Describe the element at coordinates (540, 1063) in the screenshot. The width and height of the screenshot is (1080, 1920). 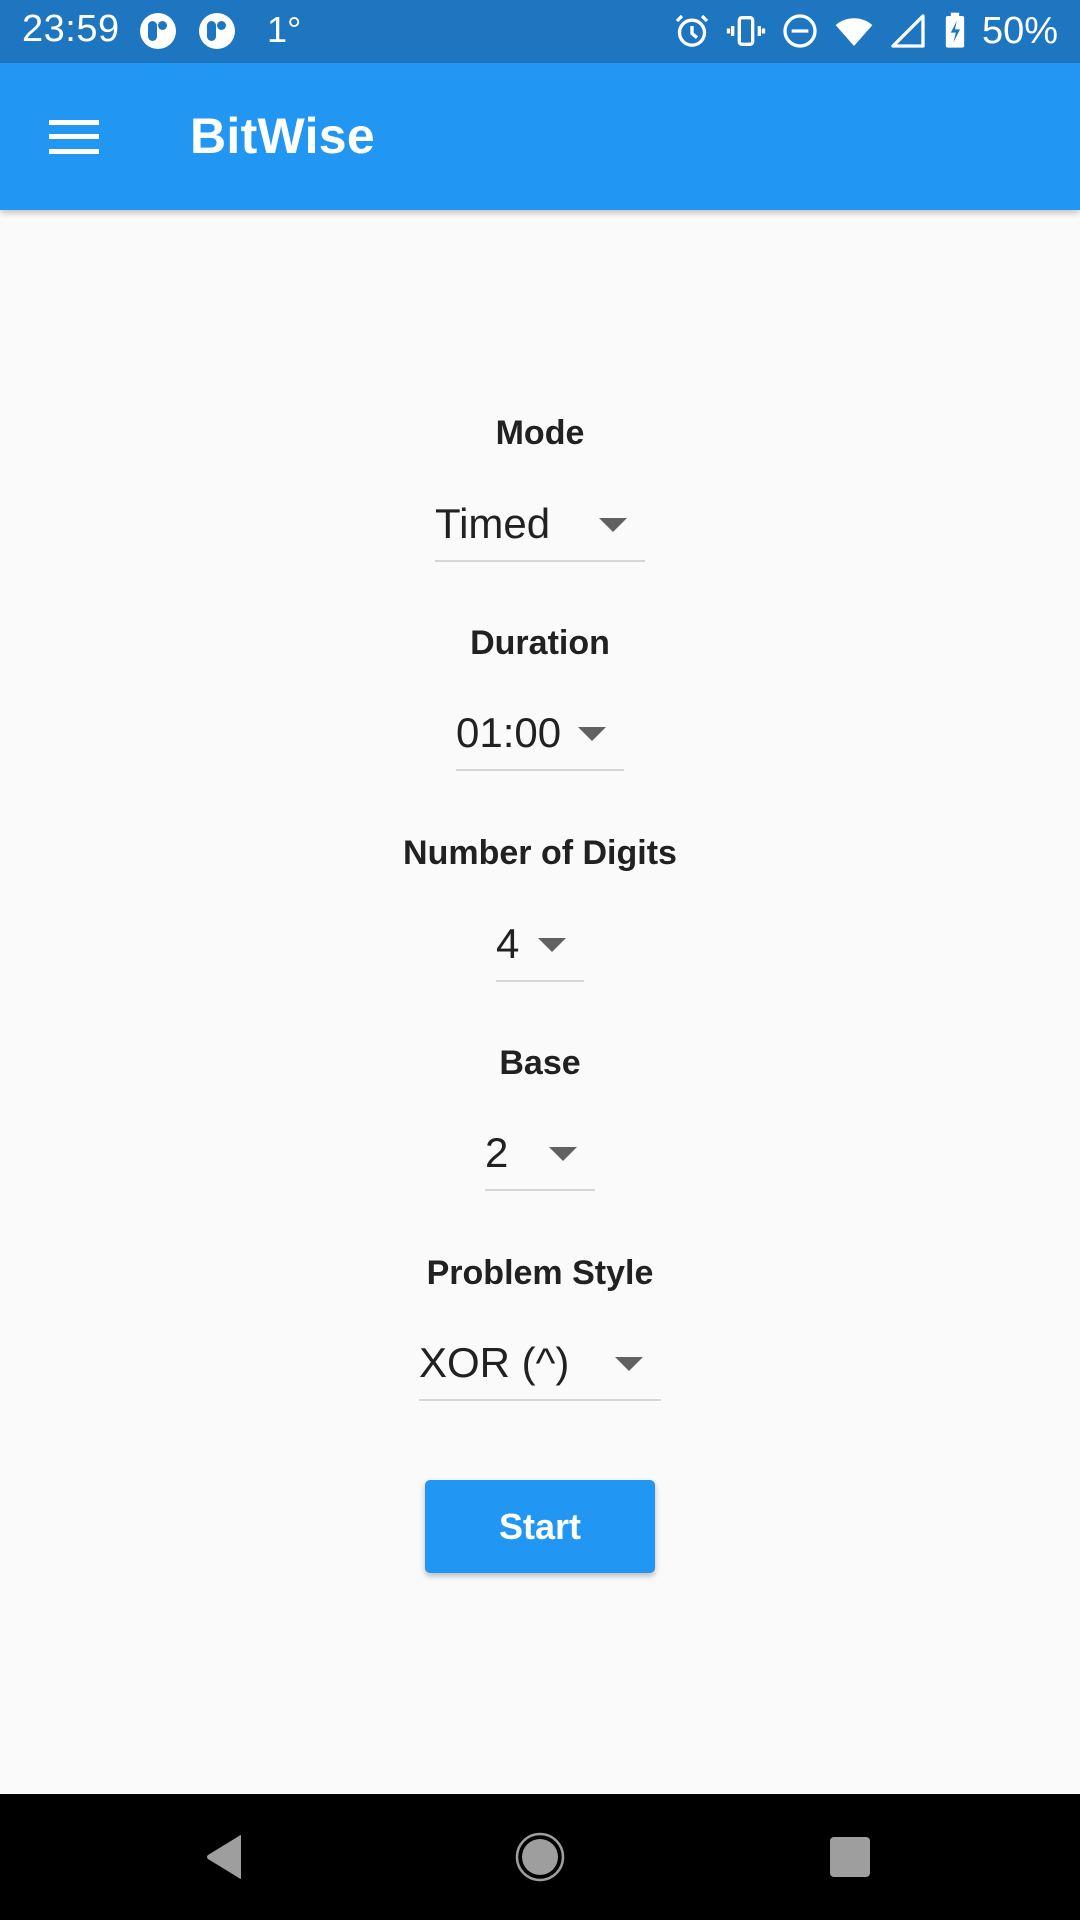
I see `base-label: Base` at that location.